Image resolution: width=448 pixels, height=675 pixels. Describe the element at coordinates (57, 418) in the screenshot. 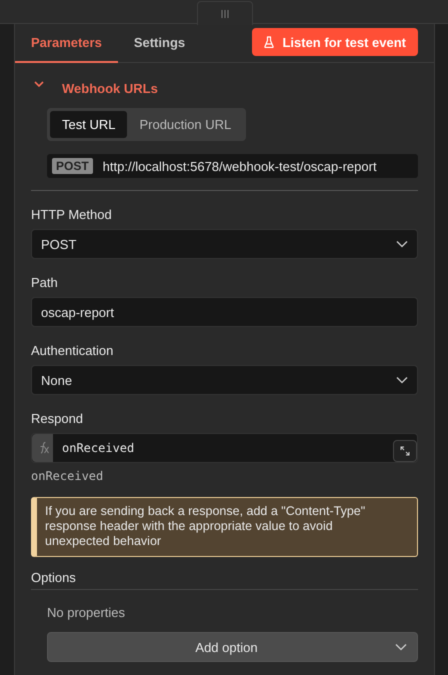

I see `field-label: Respond` at that location.